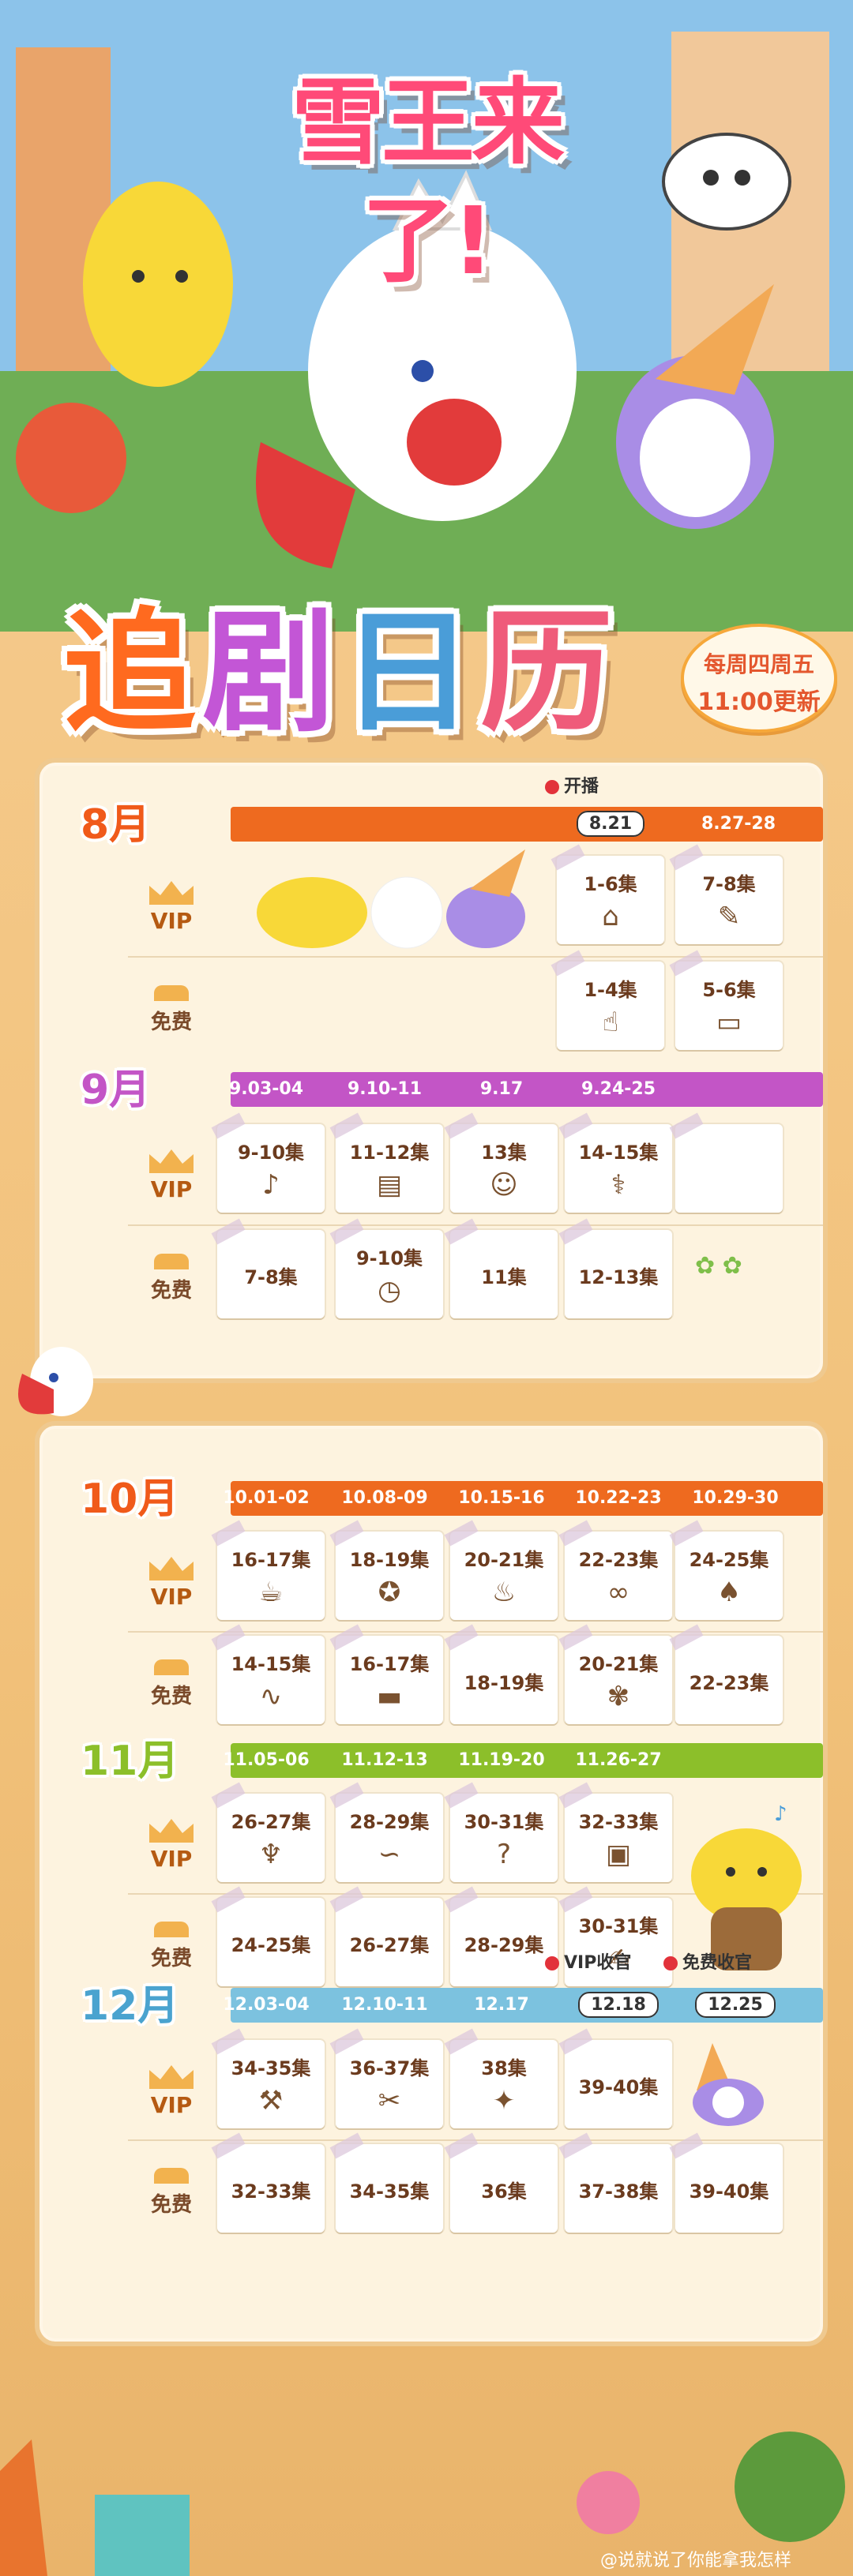  I want to click on episode-cell: 12-13集, so click(618, 1274).